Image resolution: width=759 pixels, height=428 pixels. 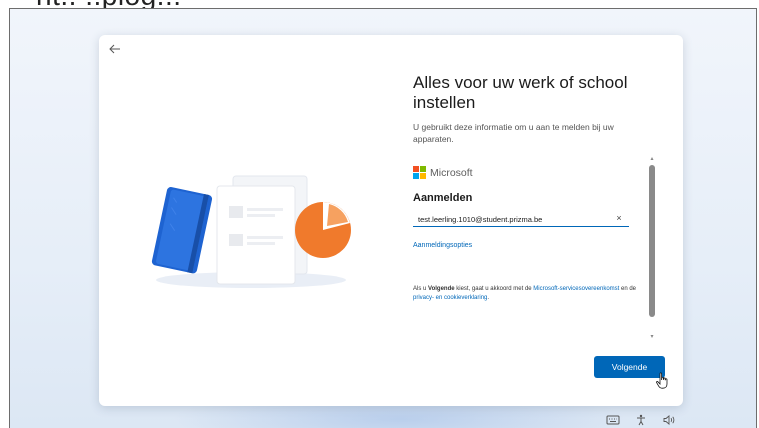 I want to click on terms-bold: Volgende, so click(x=441, y=289).